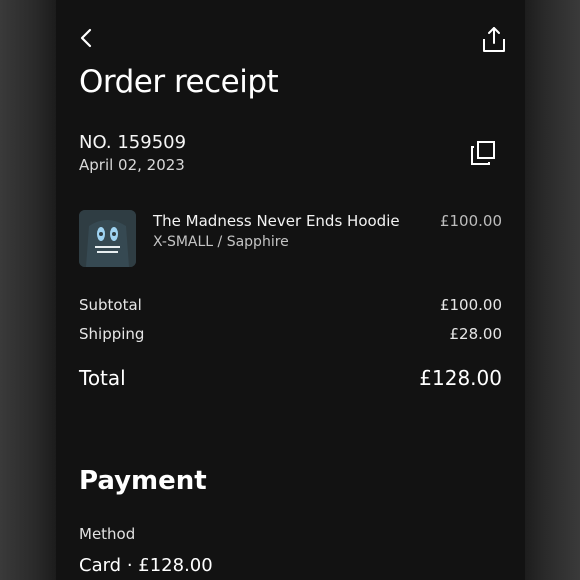  I want to click on payment-method-label: Method, so click(107, 534).